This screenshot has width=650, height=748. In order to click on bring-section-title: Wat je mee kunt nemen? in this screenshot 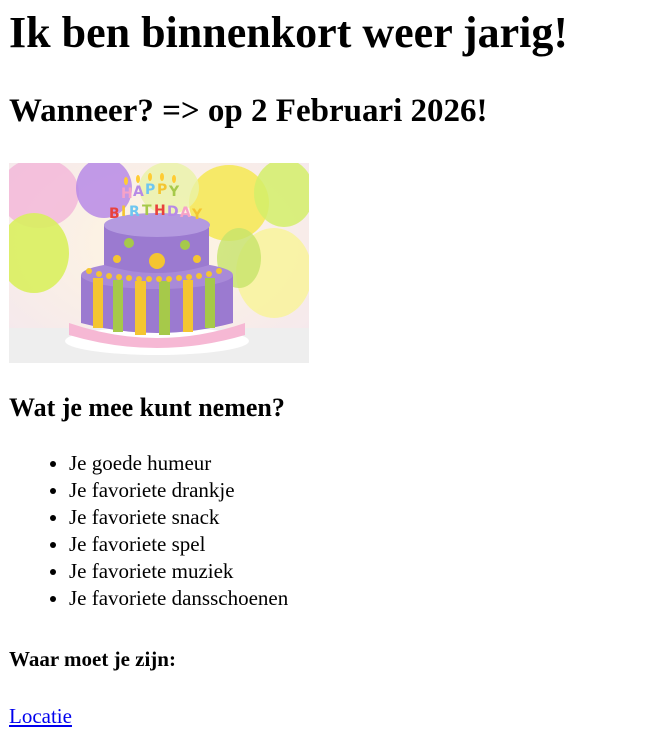, I will do `click(147, 407)`.